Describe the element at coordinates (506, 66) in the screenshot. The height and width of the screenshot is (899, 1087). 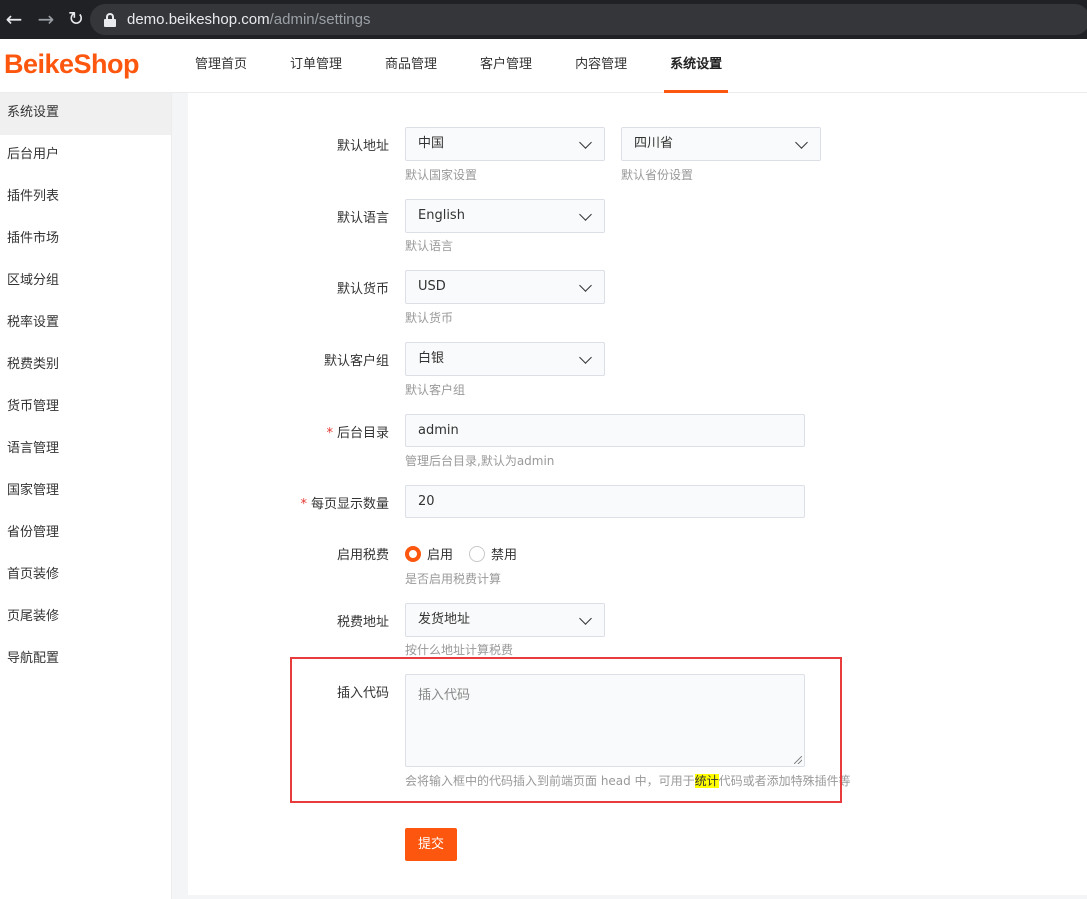
I see `top-nav-customers: 客户管理` at that location.